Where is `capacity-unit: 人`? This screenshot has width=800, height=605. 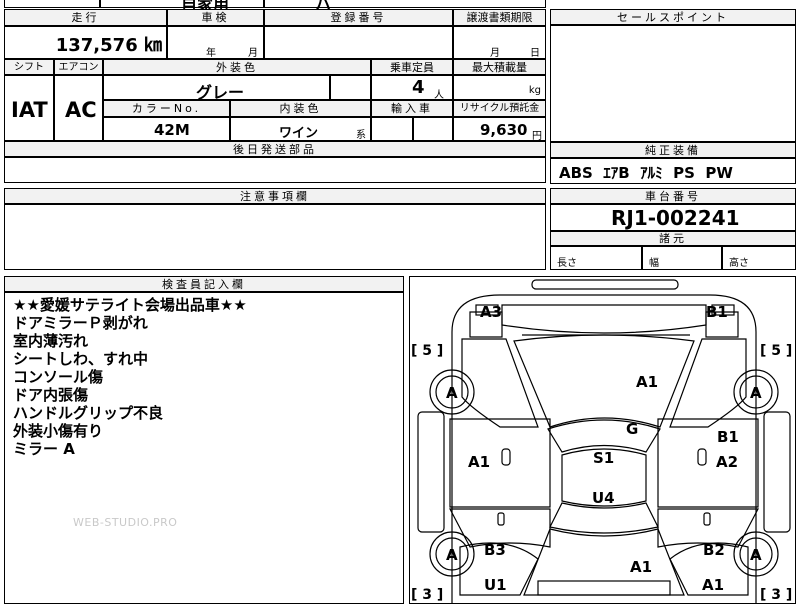 capacity-unit: 人 is located at coordinates (439, 95).